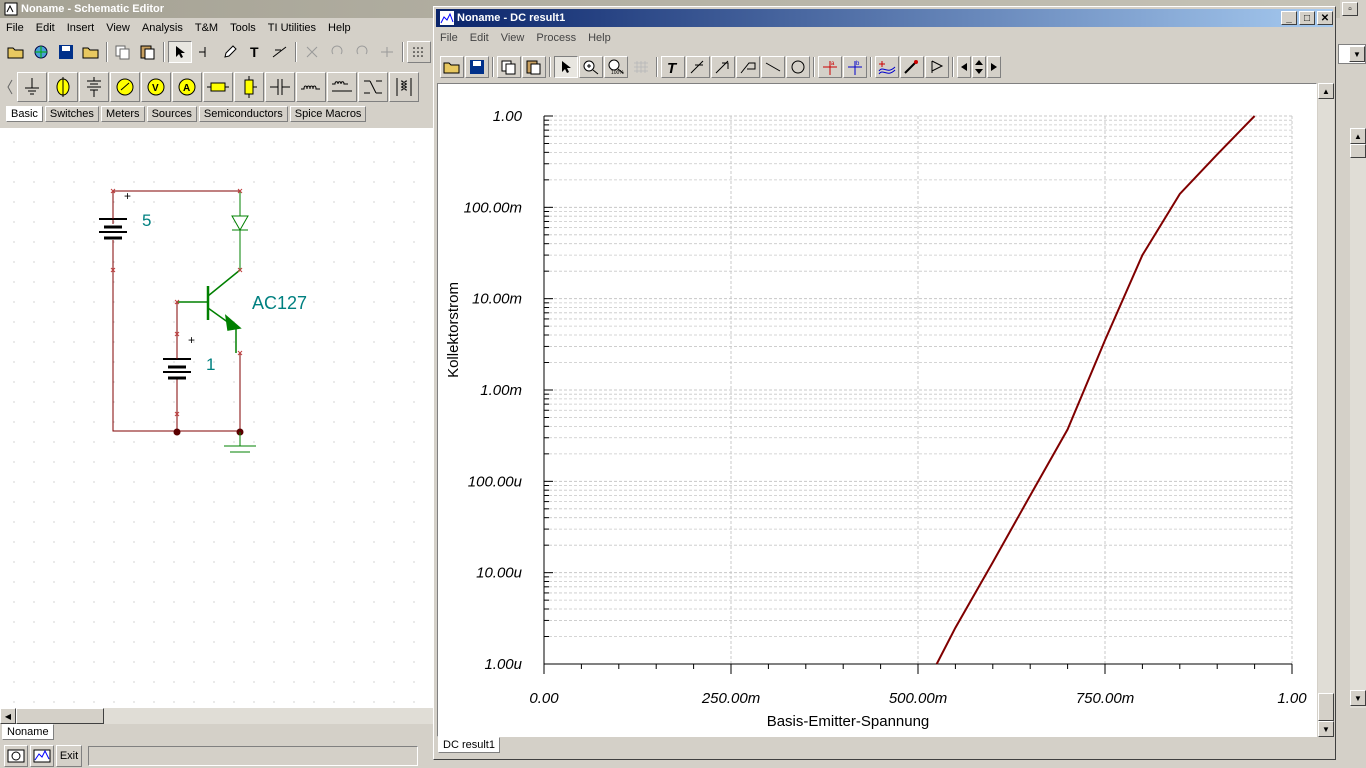 The width and height of the screenshot is (1366, 768). I want to click on result-menu-file: File, so click(449, 38).